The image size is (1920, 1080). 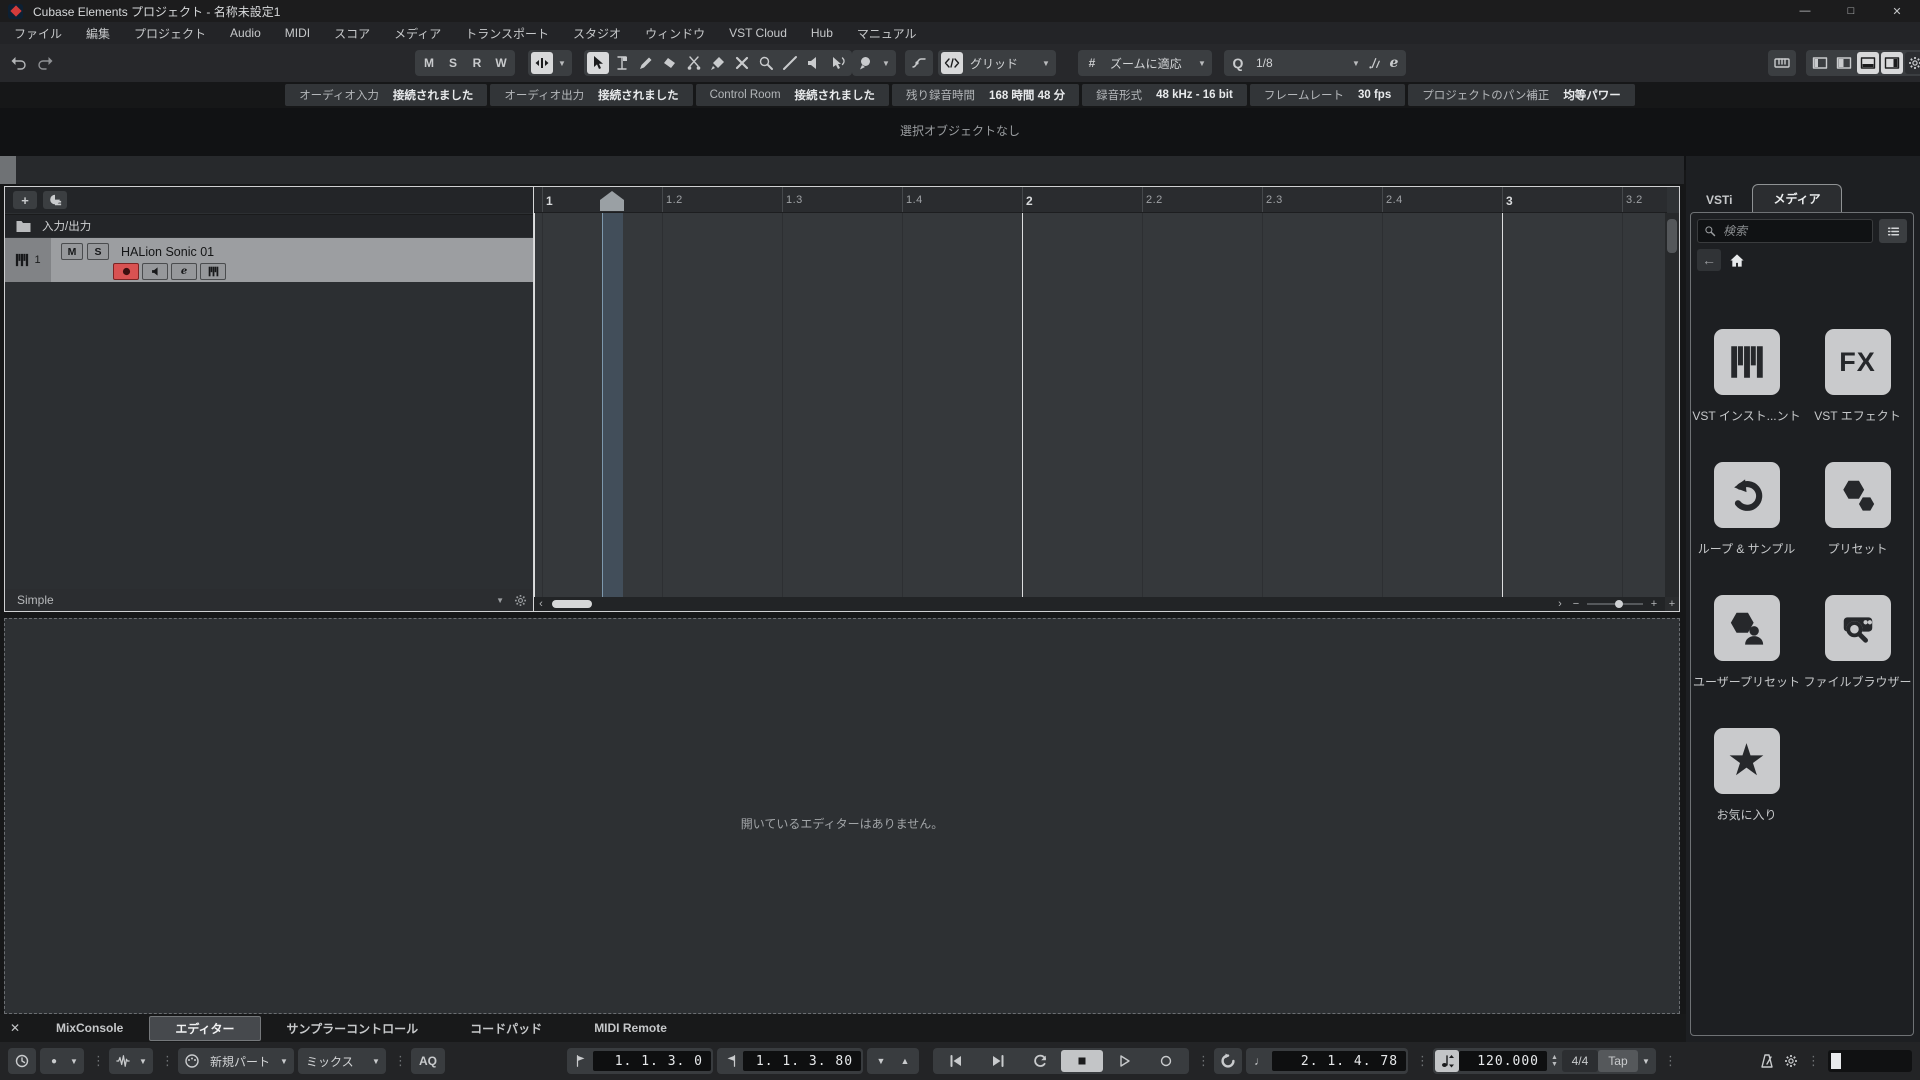 I want to click on left-zone-alt-toggle-icon, so click(x=1844, y=63).